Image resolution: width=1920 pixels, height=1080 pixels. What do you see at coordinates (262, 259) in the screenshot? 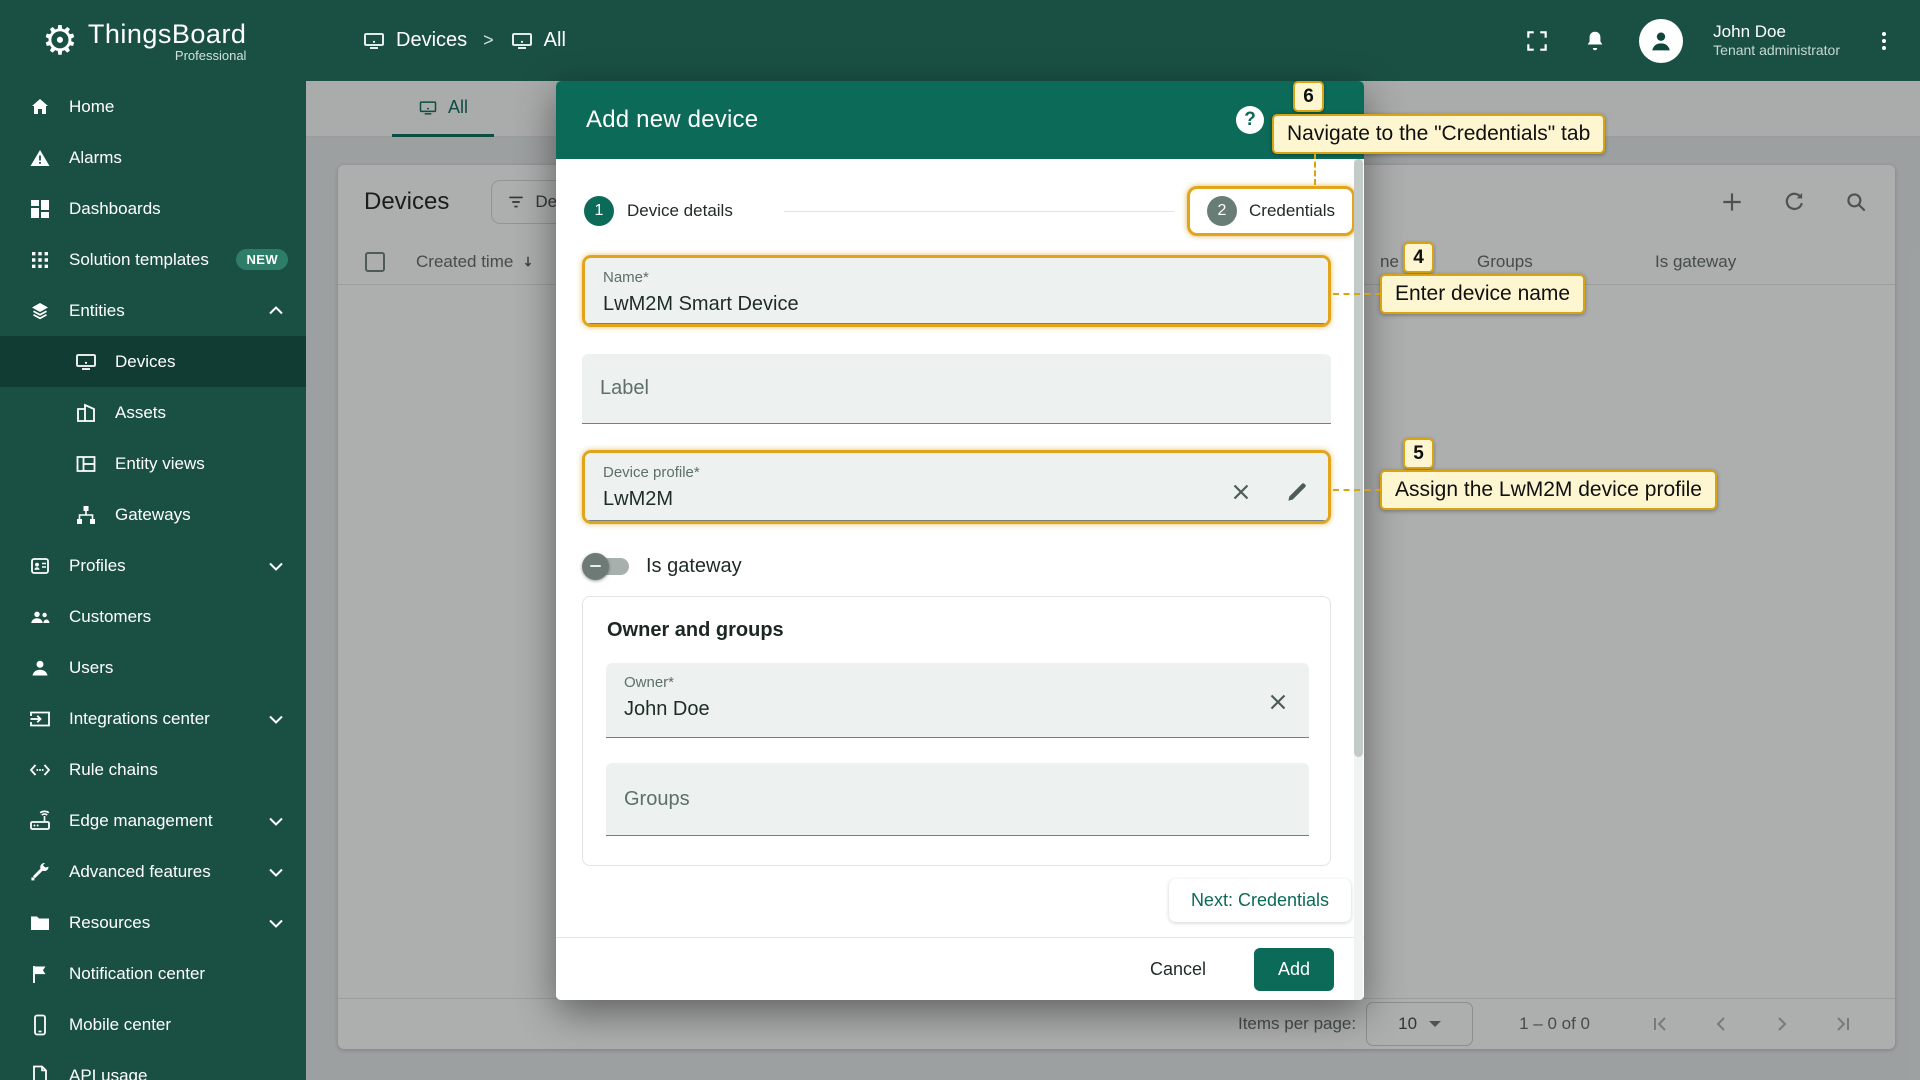
I see `new-badge: NEW` at bounding box center [262, 259].